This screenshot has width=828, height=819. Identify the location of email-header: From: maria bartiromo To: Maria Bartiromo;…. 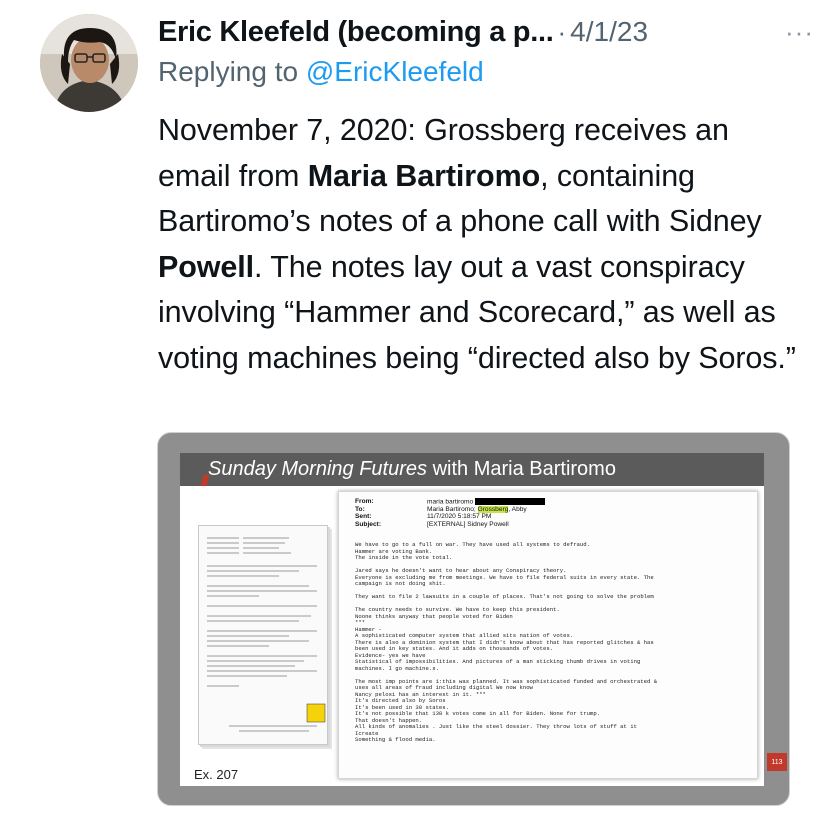
(450, 513).